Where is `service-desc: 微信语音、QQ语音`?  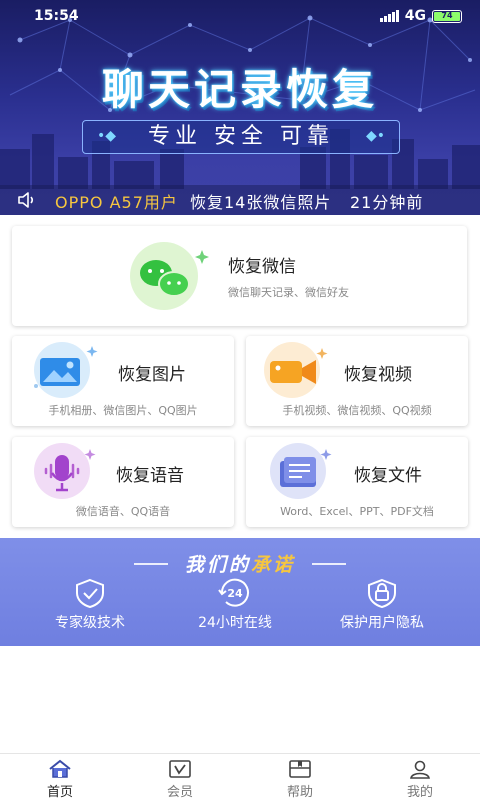
service-desc: 微信语音、QQ语音 is located at coordinates (123, 511).